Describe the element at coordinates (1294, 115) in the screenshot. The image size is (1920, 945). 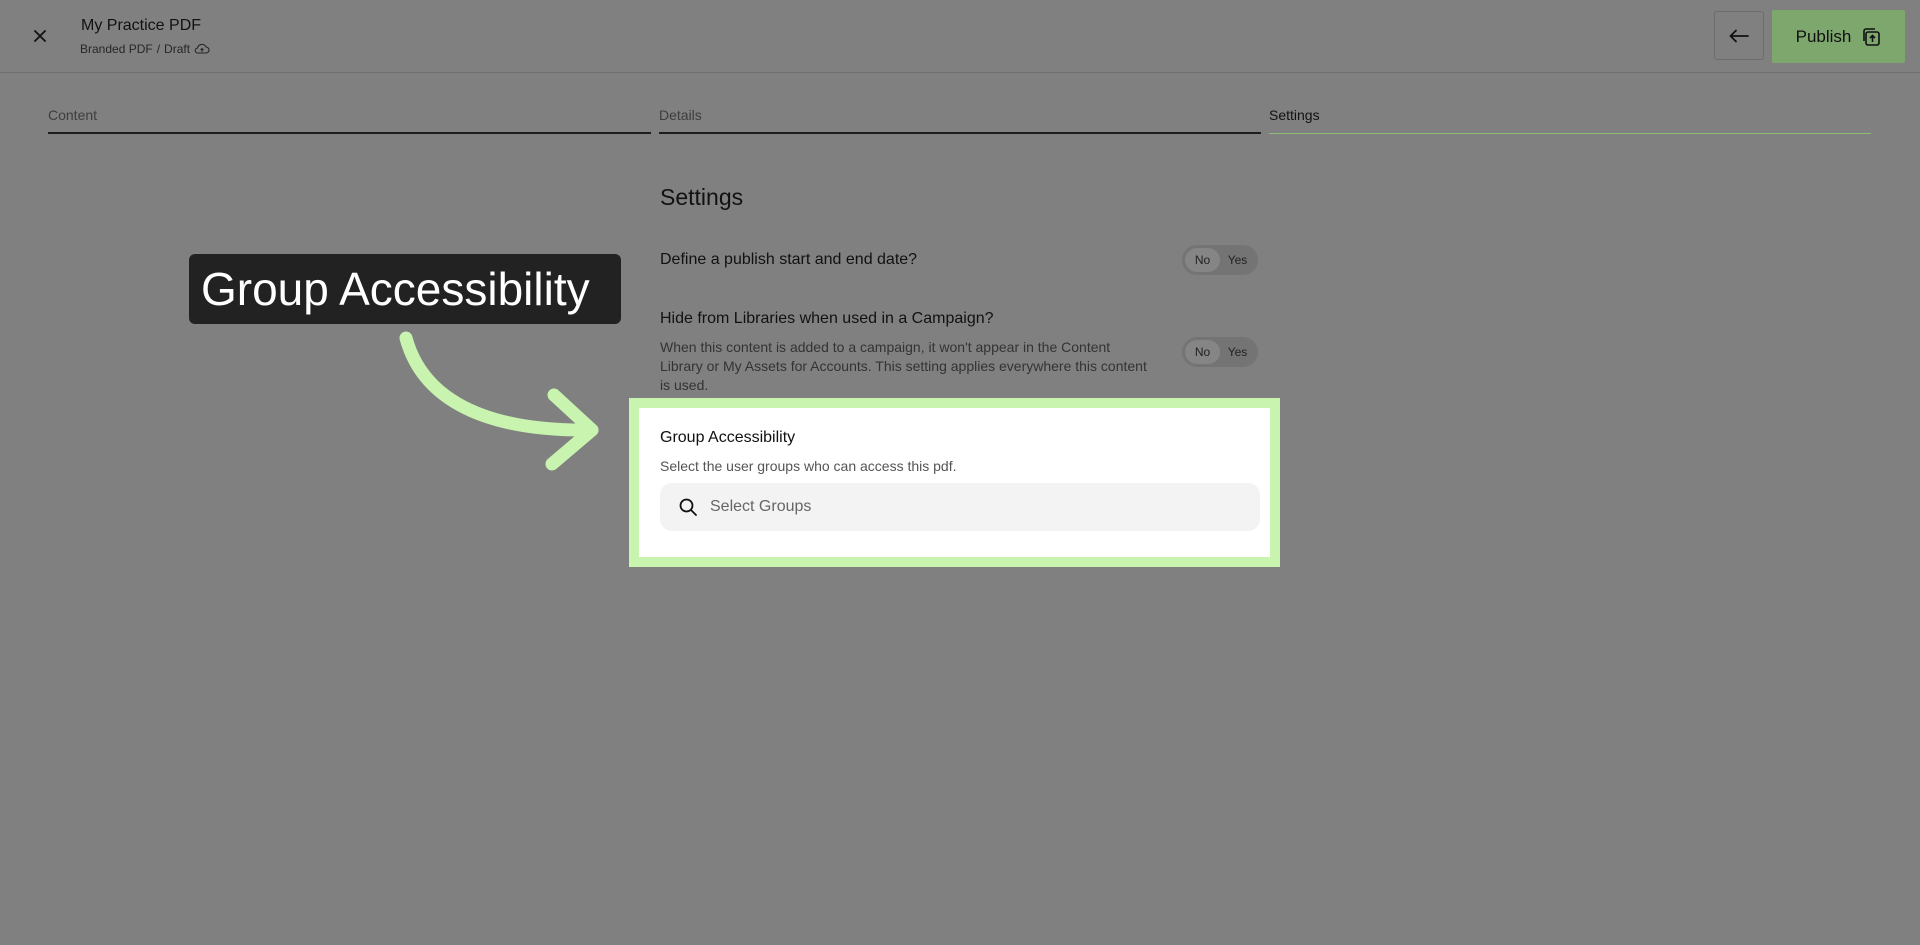
I see `tab-settings-label: Settings` at that location.